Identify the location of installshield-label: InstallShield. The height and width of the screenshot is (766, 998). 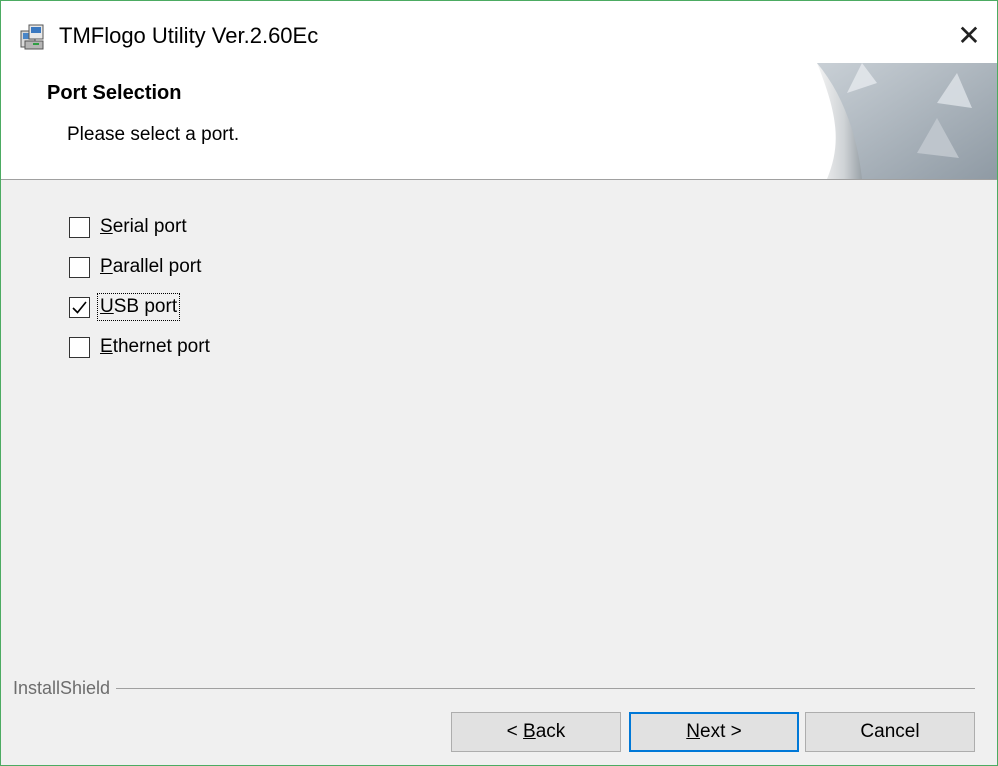
(65, 688).